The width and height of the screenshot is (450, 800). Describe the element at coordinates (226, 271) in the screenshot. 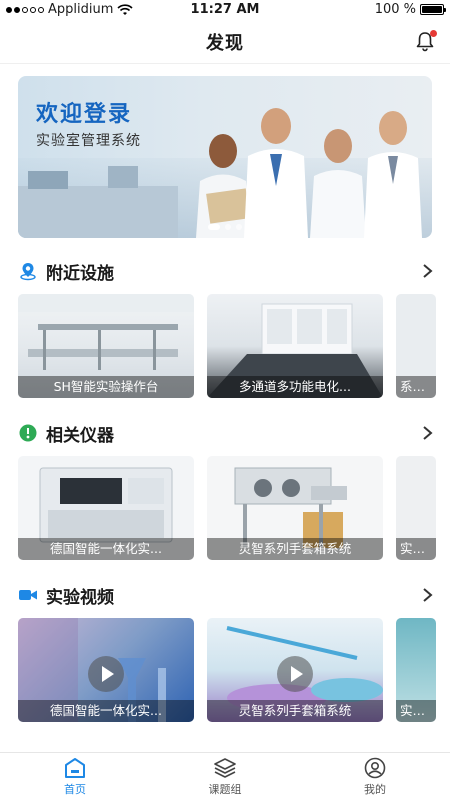

I see `facilities-header: 附近设施` at that location.